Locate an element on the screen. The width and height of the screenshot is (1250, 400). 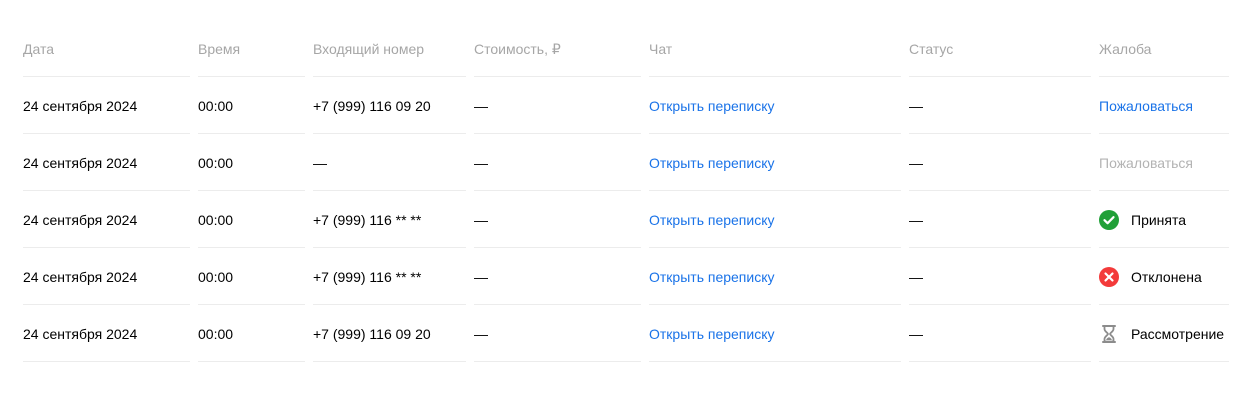
complaint-cell: Отклонена is located at coordinates (1164, 276).